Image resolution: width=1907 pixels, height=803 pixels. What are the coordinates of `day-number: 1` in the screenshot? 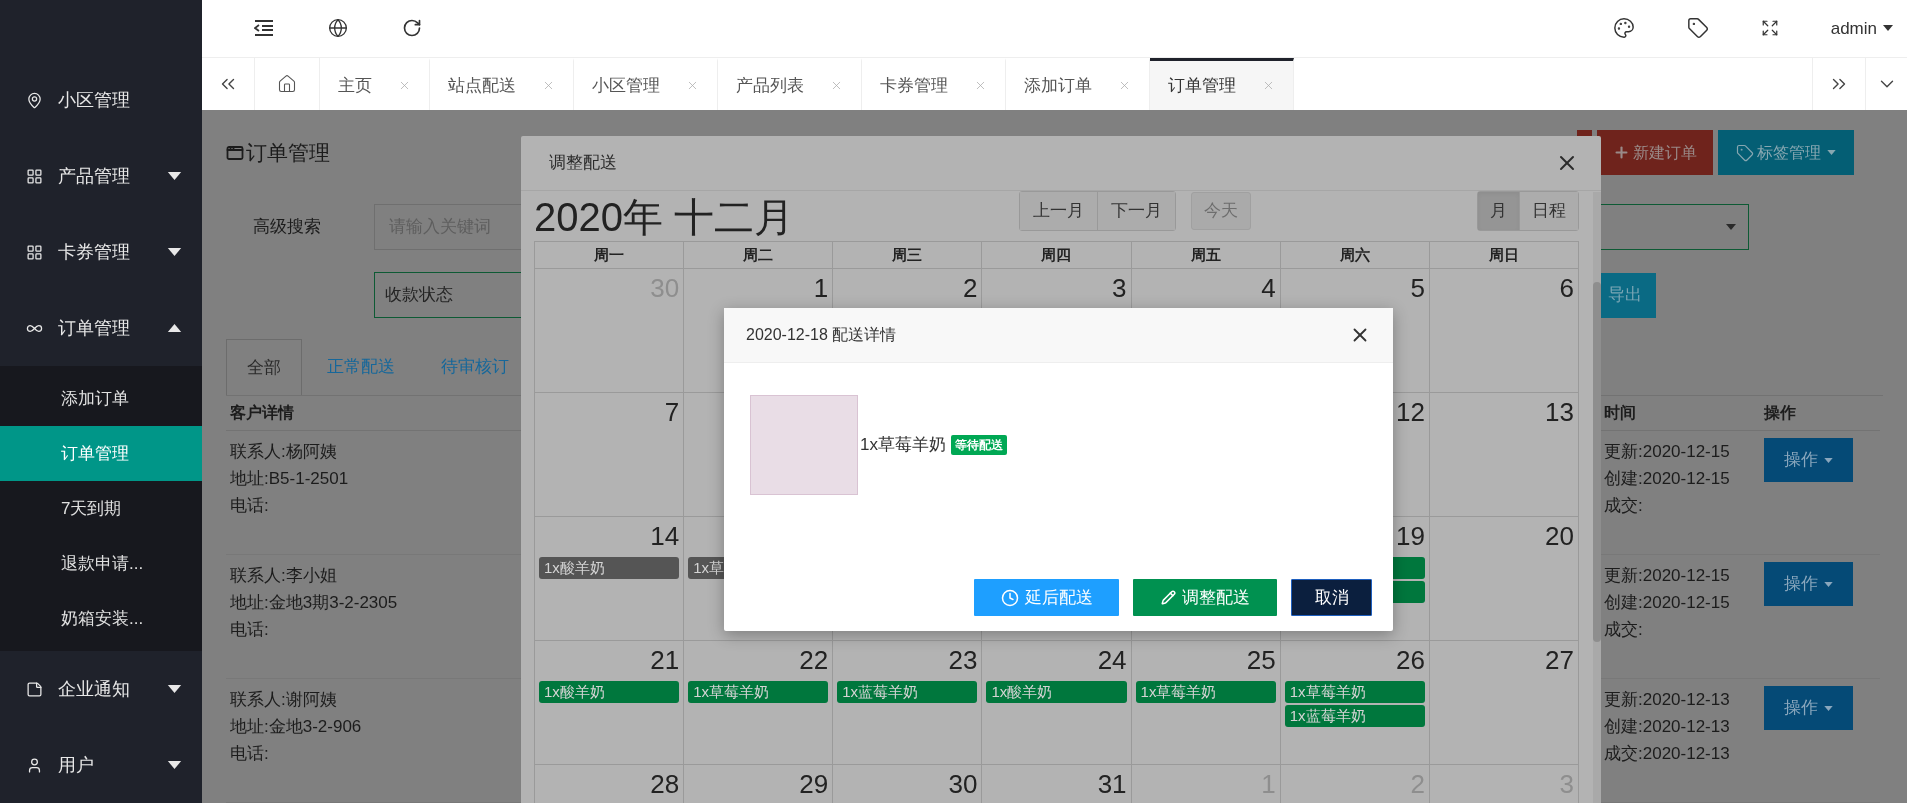 It's located at (821, 288).